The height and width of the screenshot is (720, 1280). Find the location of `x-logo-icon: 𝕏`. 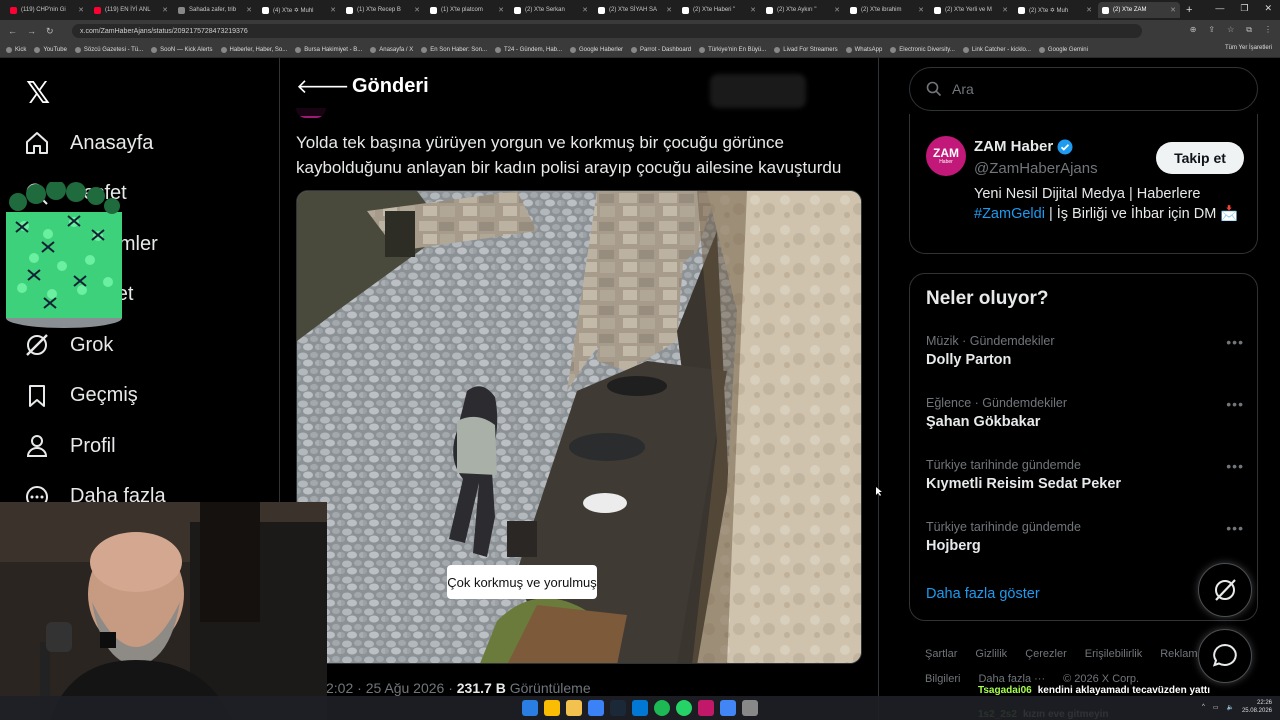

x-logo-icon: 𝕏 is located at coordinates (38, 93).